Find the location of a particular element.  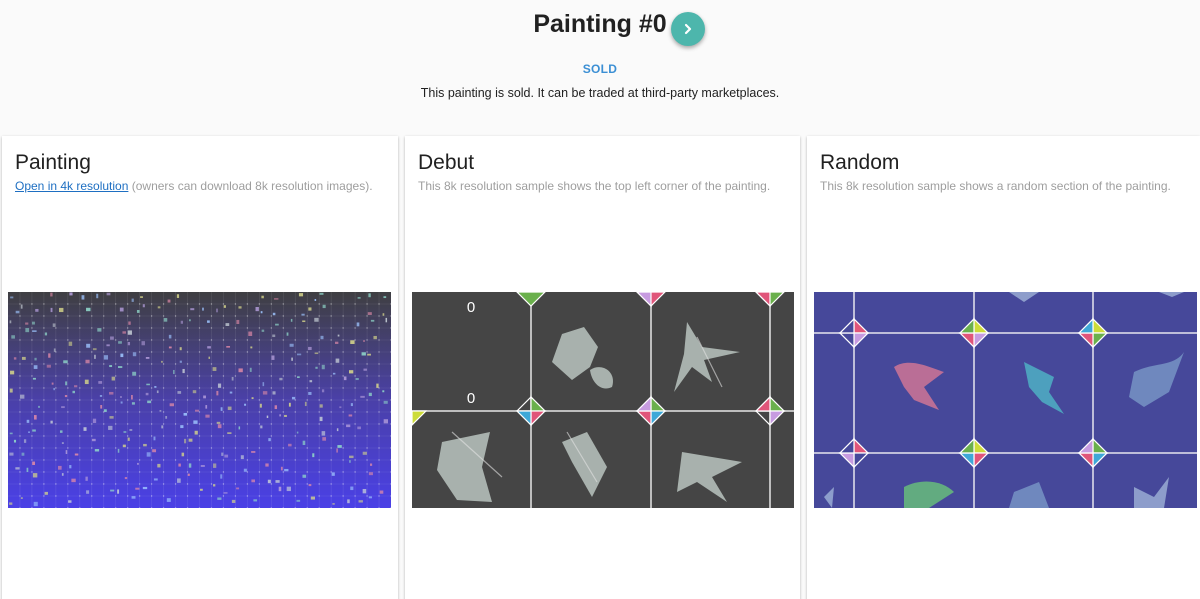

card-title: Painting is located at coordinates (53, 162).